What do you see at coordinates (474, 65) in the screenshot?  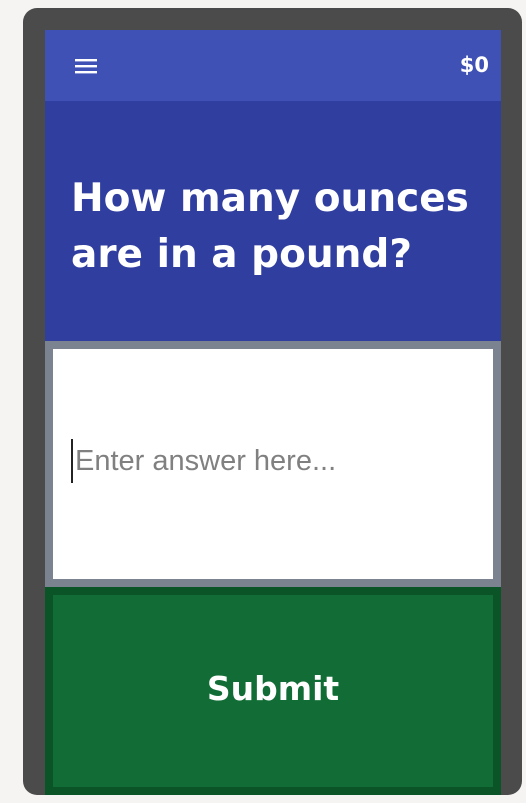 I see `balance-display: $0` at bounding box center [474, 65].